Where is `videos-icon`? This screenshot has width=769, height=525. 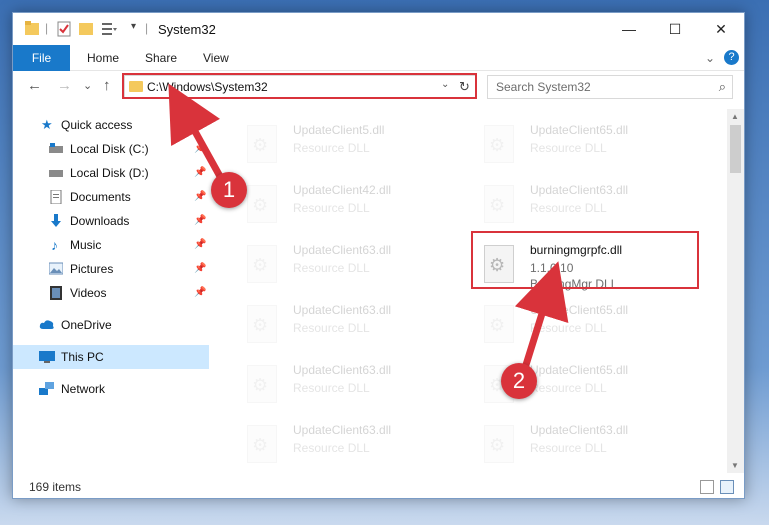
videos-icon is located at coordinates (56, 293).